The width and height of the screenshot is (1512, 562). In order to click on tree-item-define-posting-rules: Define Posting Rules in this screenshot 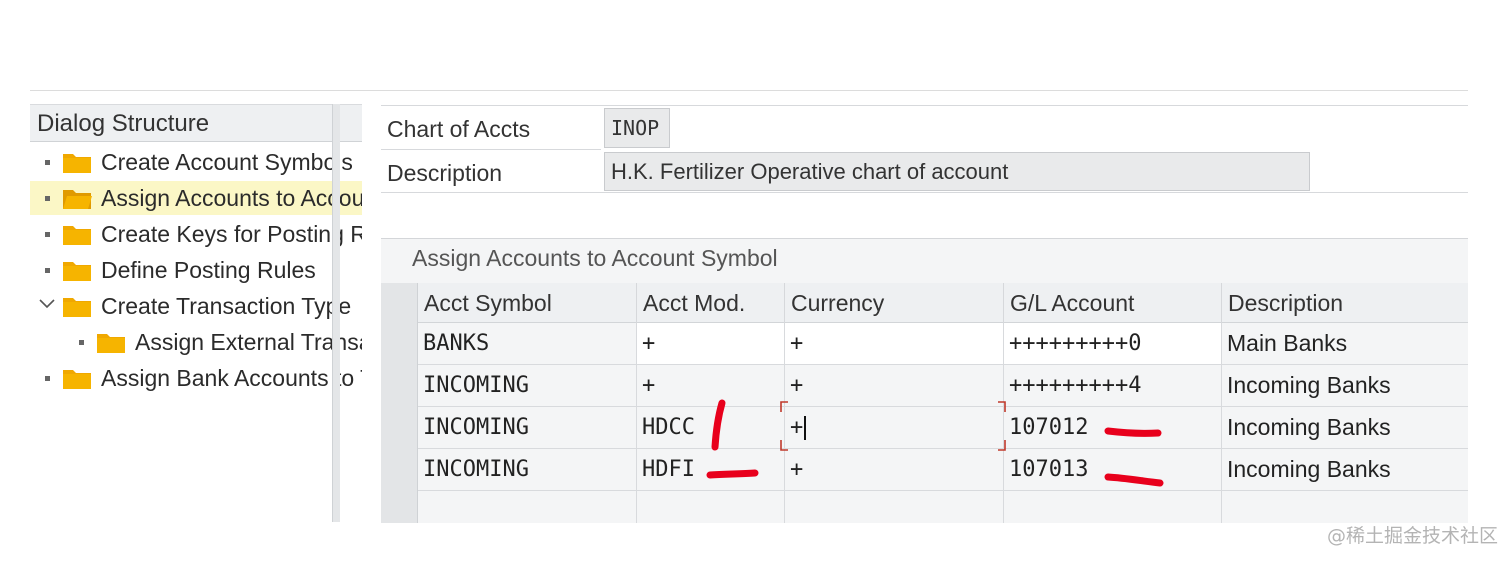, I will do `click(196, 270)`.